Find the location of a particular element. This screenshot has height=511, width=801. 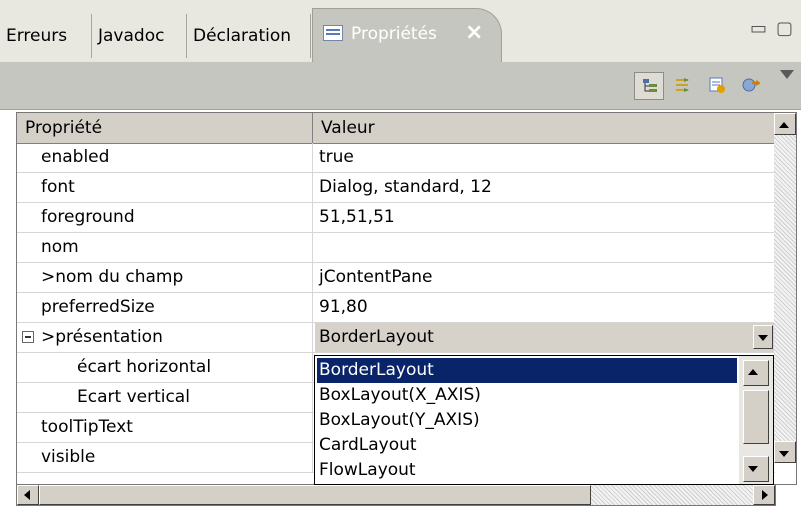

property-name: visible is located at coordinates (165, 457).